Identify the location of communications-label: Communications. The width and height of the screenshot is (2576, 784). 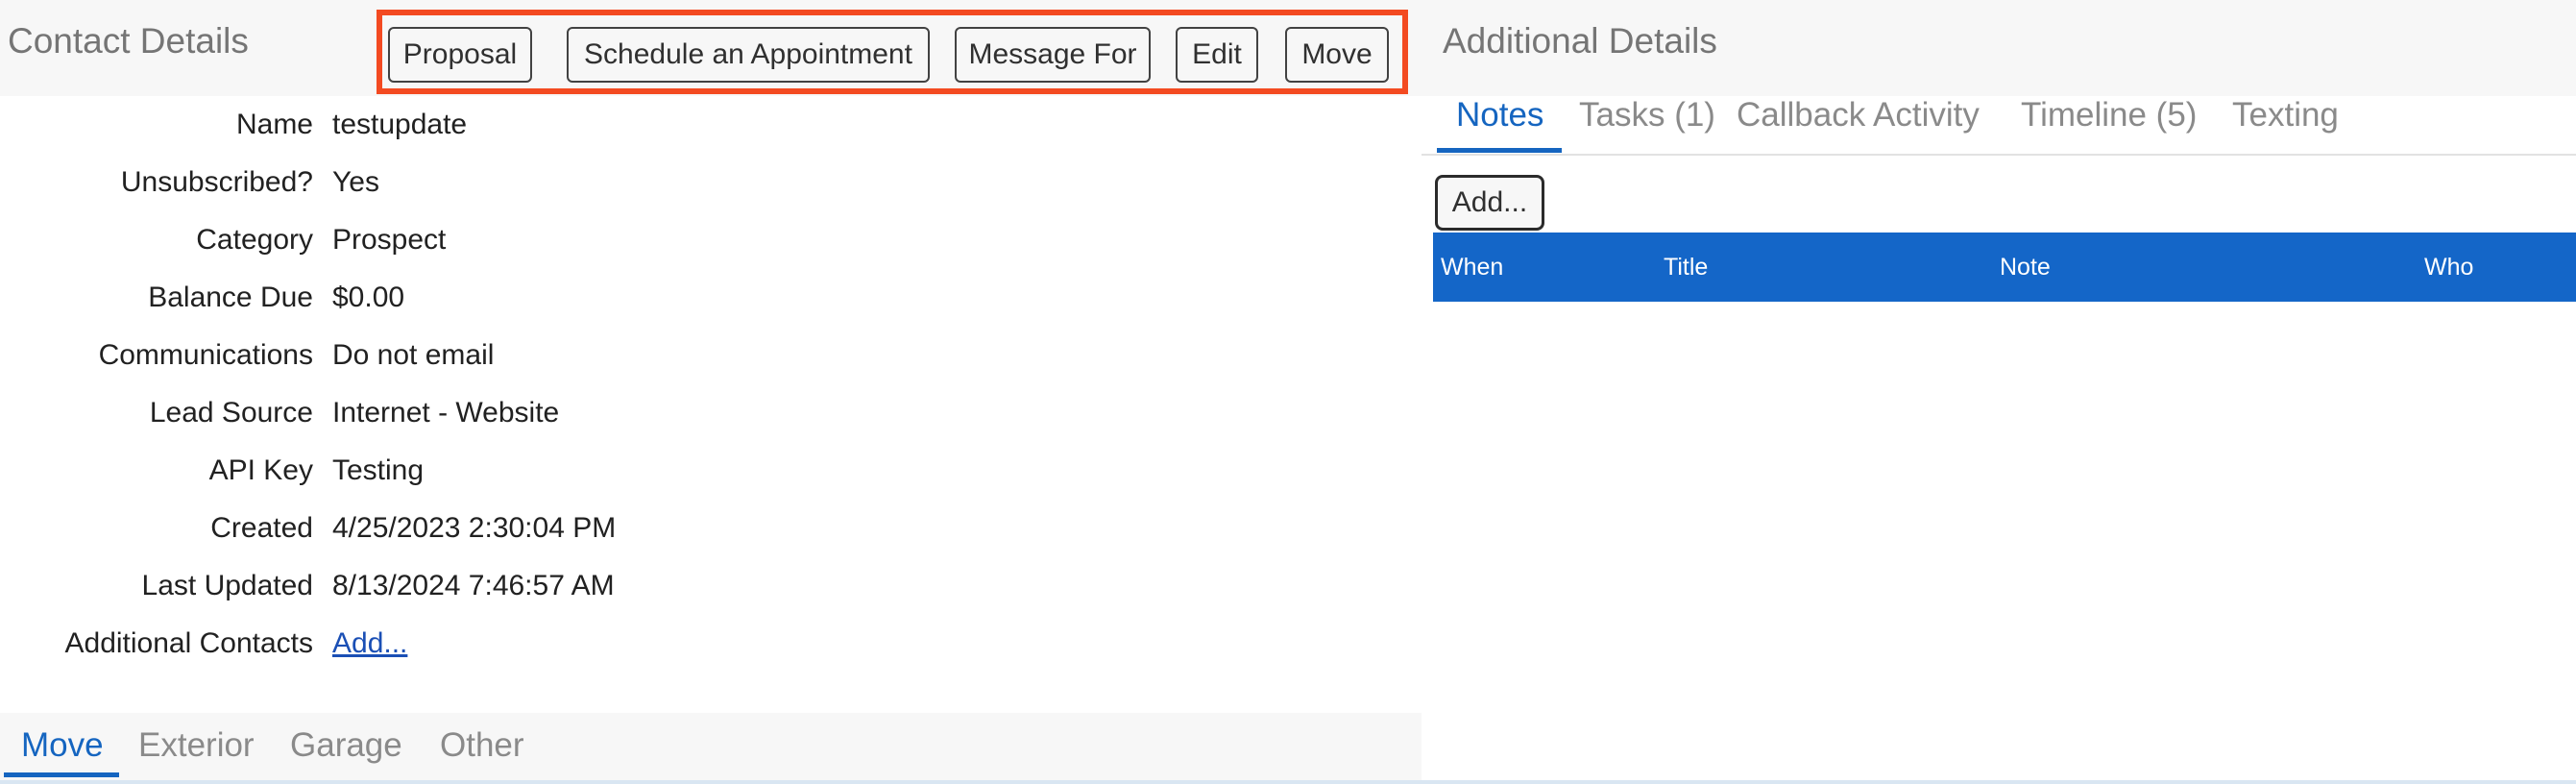
(205, 355).